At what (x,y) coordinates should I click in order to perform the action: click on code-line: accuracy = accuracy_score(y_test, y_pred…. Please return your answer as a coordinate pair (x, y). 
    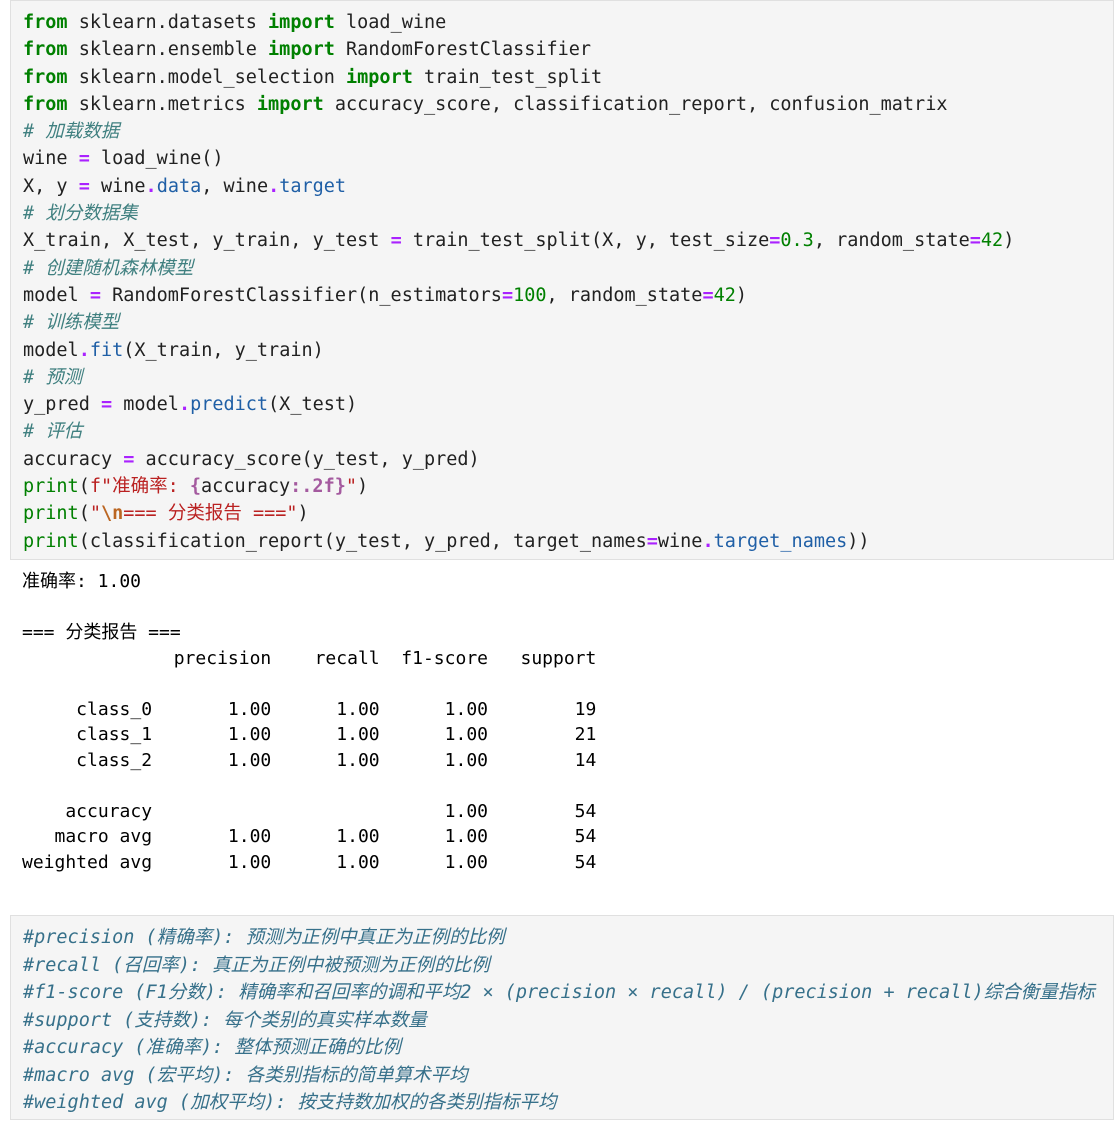
    Looking at the image, I should click on (518, 459).